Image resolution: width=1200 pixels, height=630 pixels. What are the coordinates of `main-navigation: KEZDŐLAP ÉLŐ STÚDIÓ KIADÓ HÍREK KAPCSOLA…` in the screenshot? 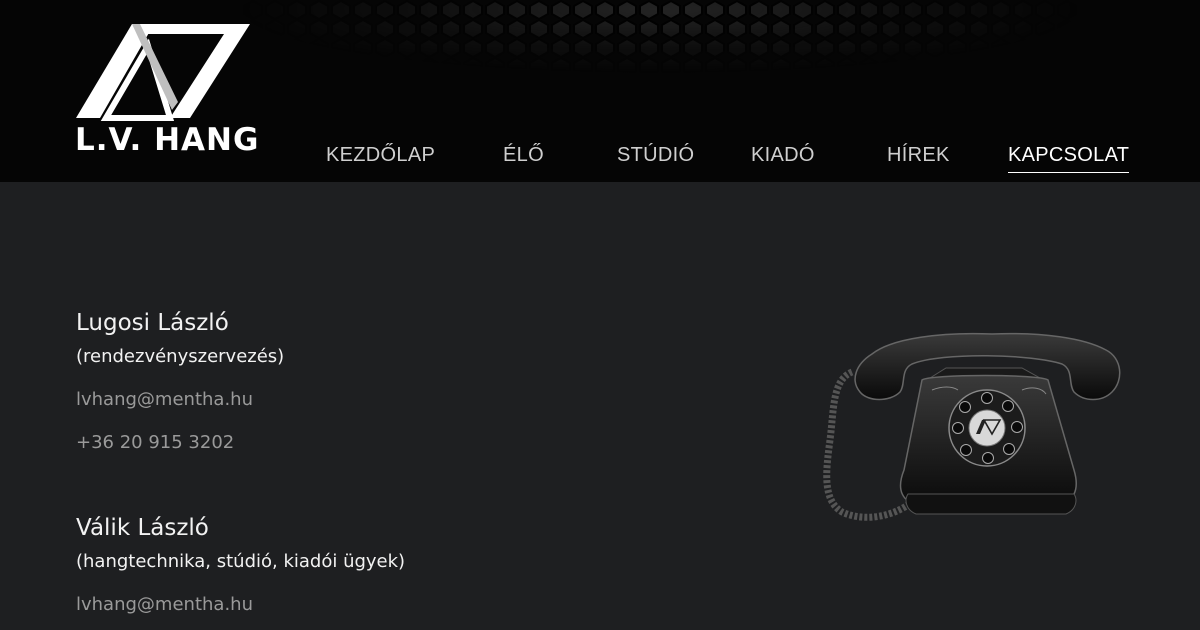 It's located at (600, 160).